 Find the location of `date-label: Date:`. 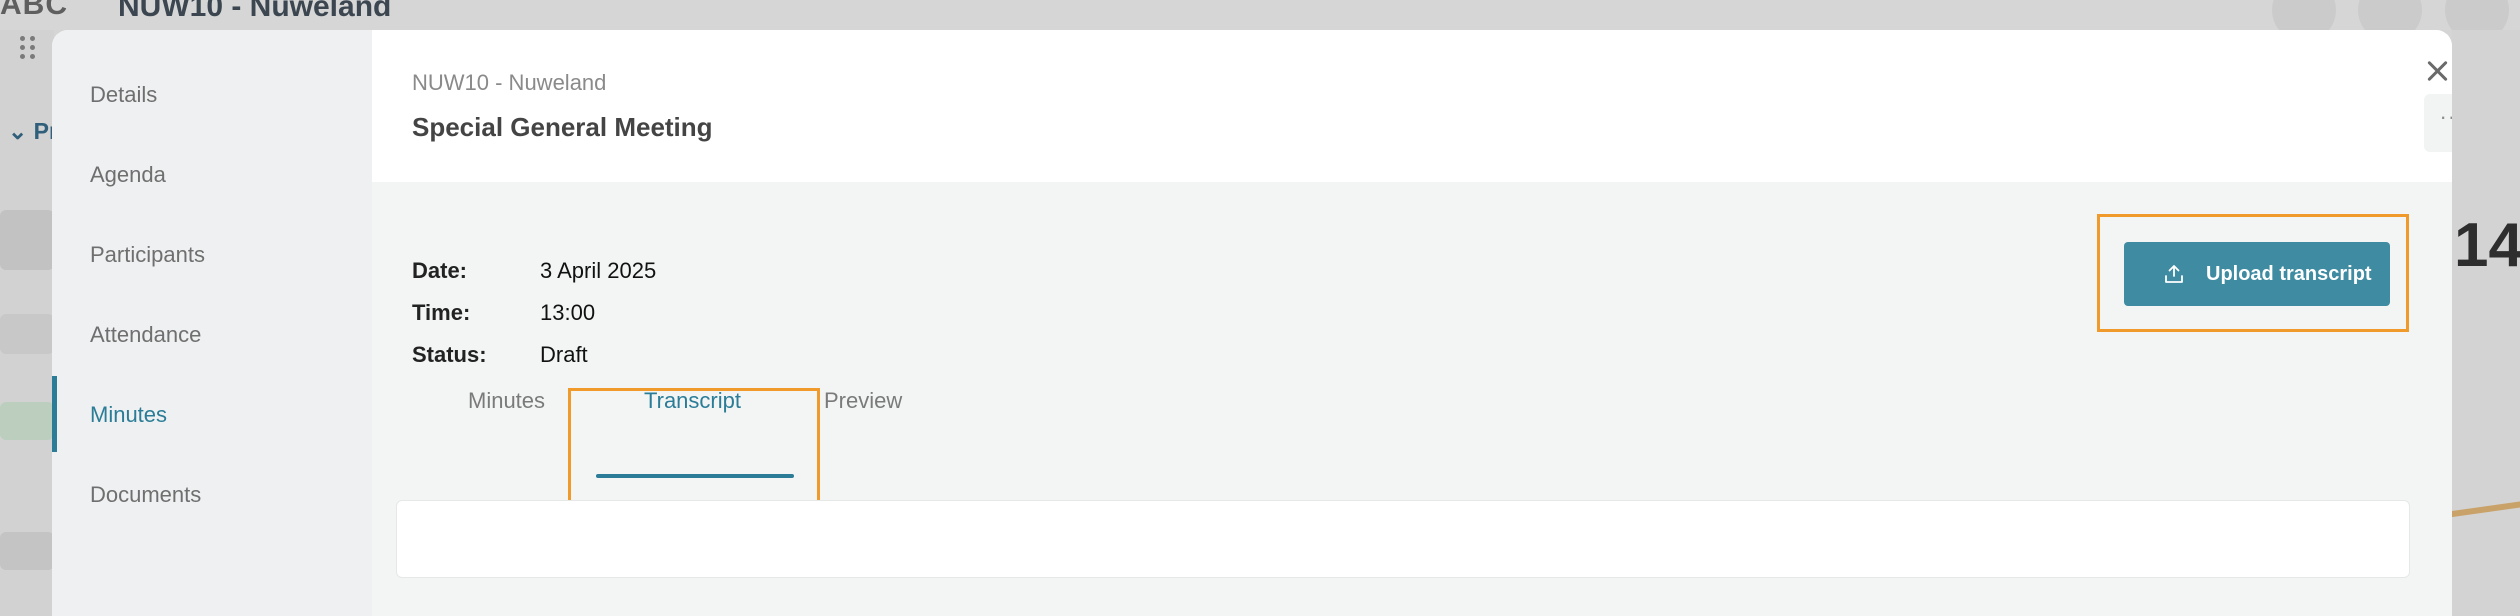

date-label: Date: is located at coordinates (440, 270).